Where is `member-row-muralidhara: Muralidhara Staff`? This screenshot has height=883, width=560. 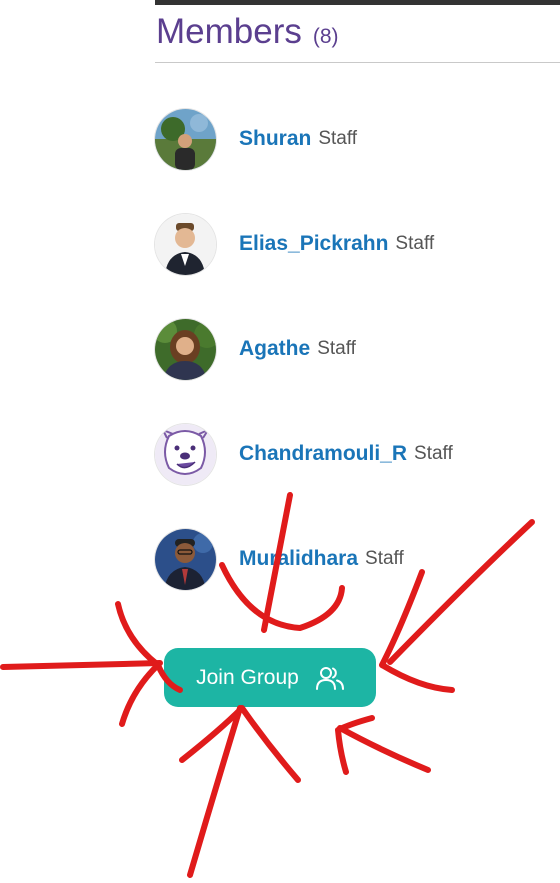
member-row-muralidhara: Muralidhara Staff is located at coordinates (357, 559).